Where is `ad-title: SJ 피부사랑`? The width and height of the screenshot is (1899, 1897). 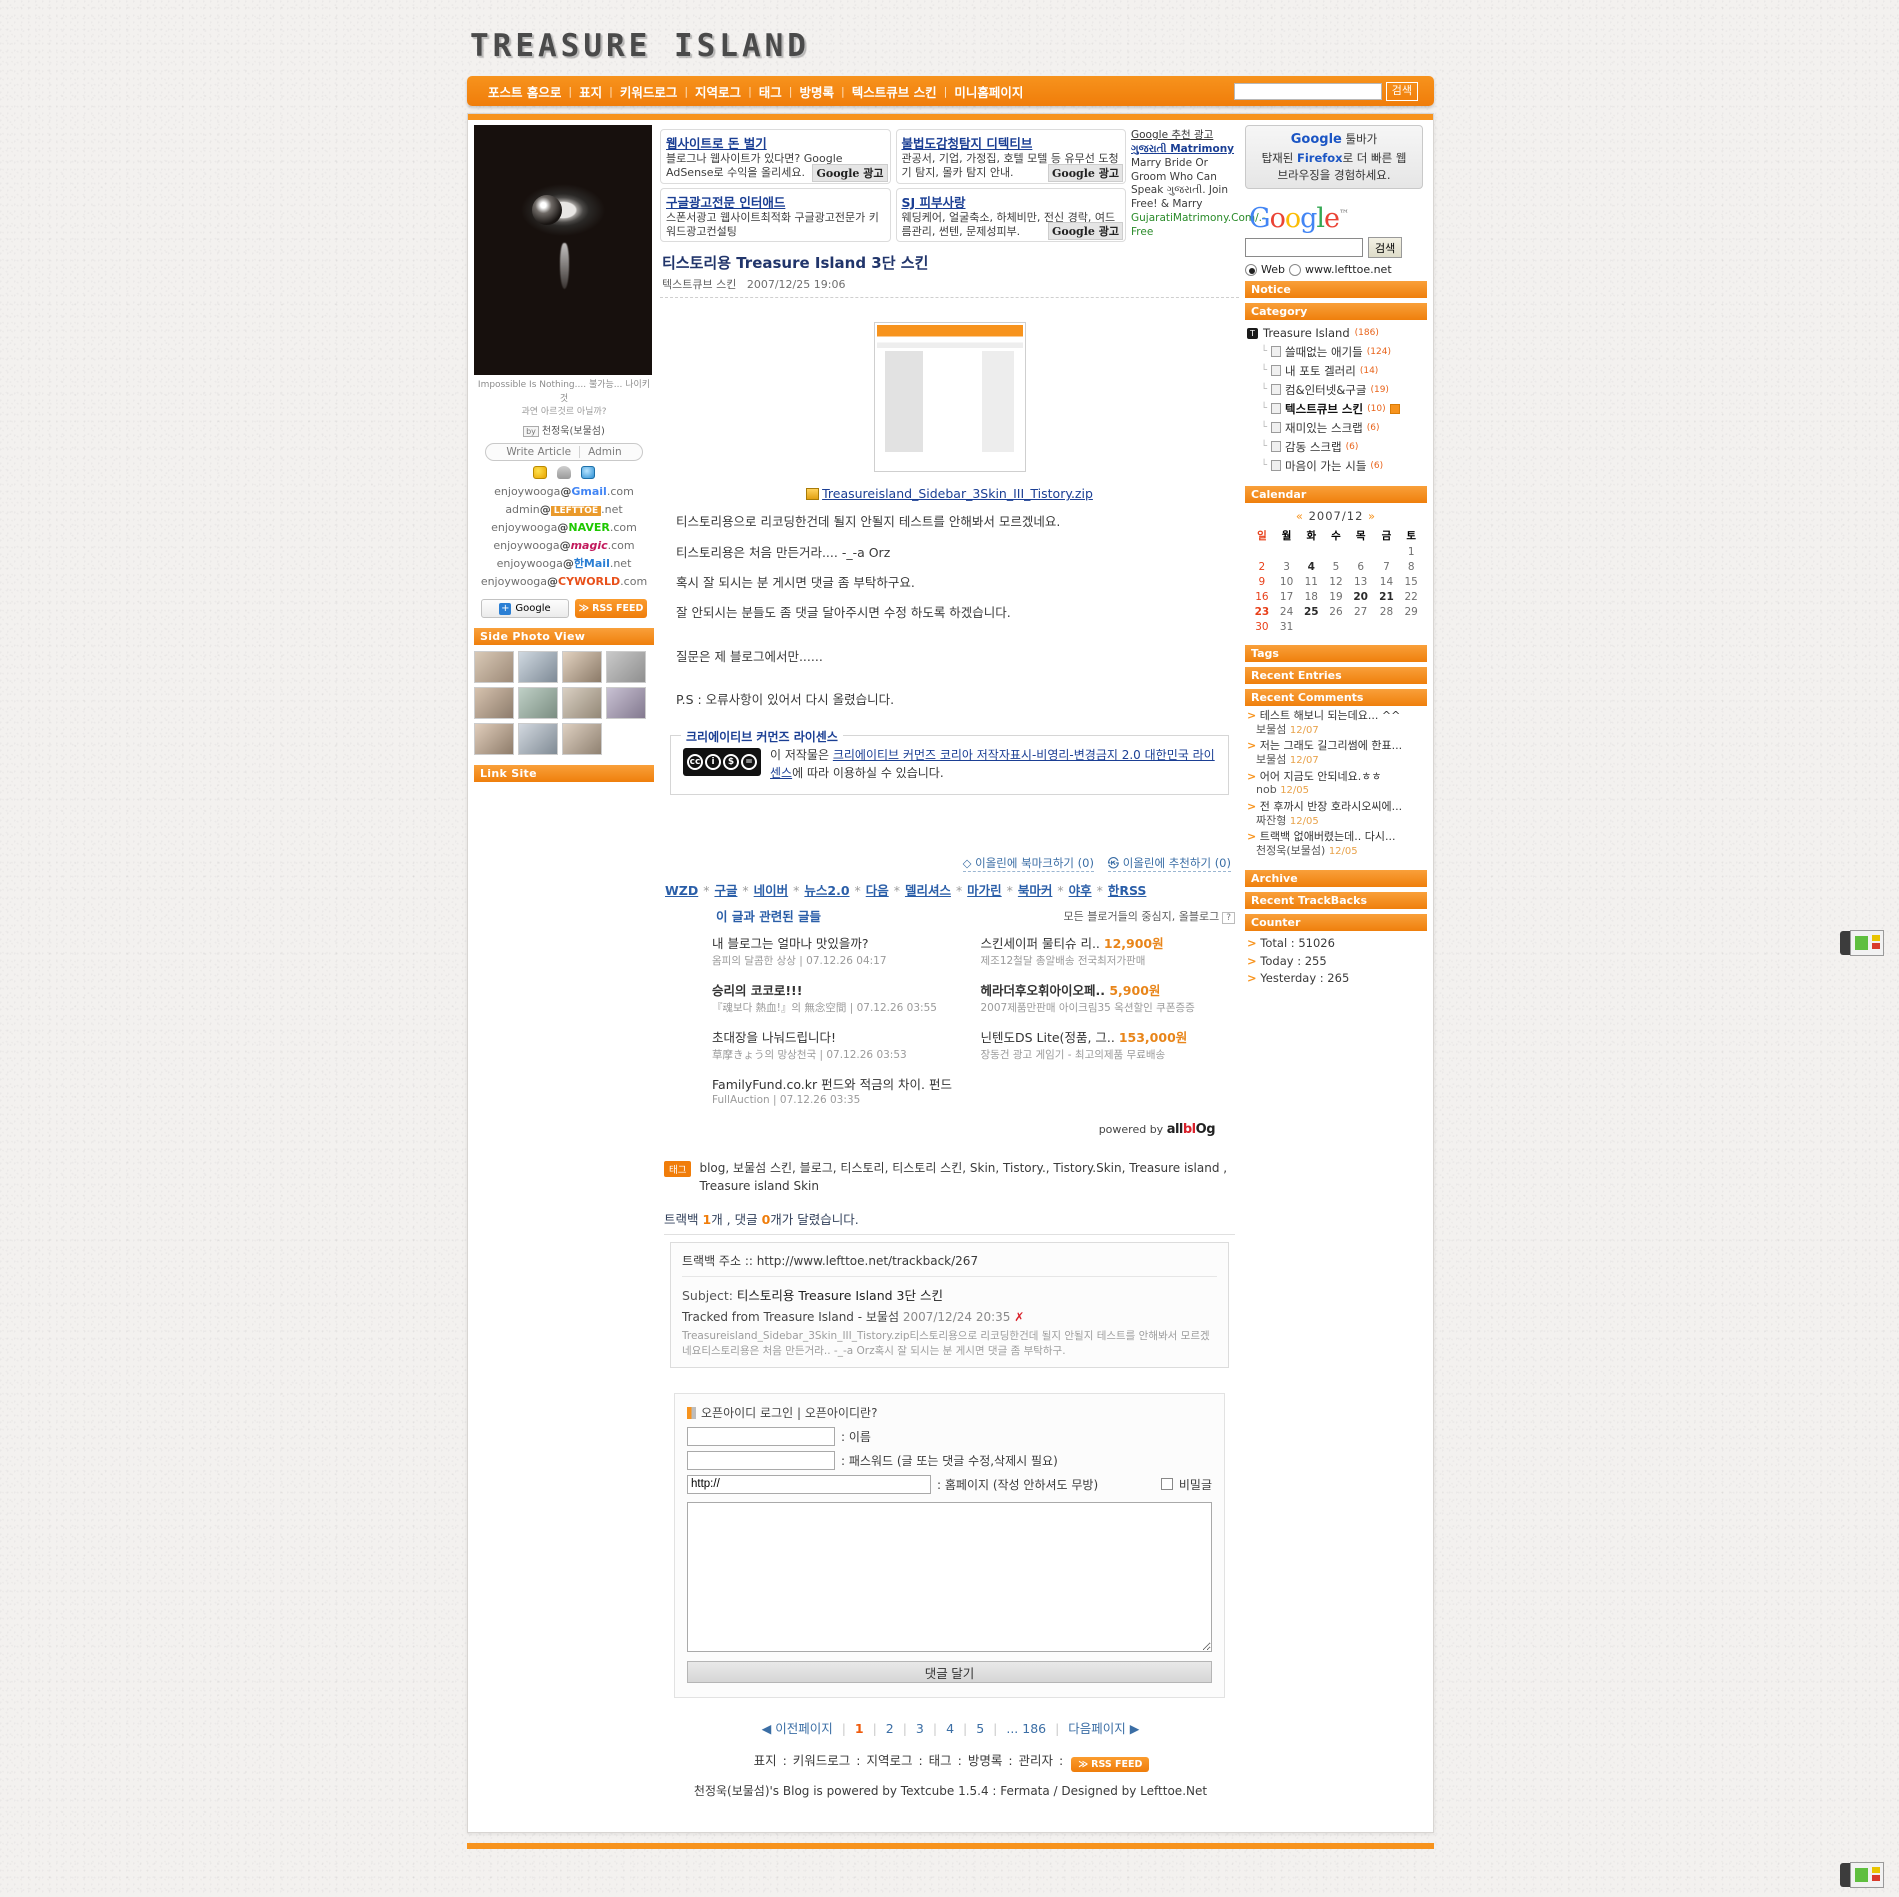 ad-title: SJ 피부사랑 is located at coordinates (1011, 201).